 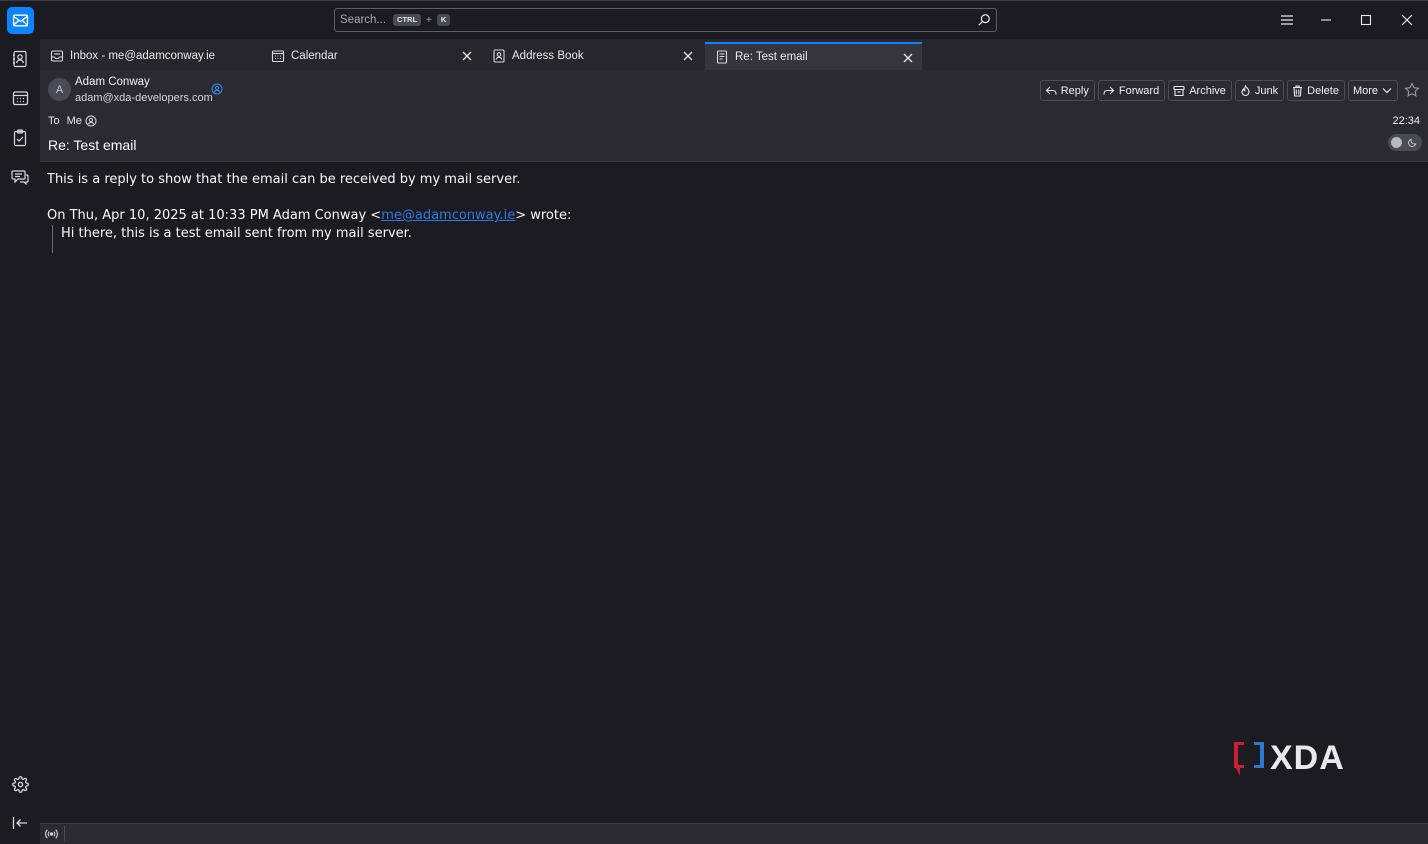 What do you see at coordinates (722, 57) in the screenshot?
I see `message-icon` at bounding box center [722, 57].